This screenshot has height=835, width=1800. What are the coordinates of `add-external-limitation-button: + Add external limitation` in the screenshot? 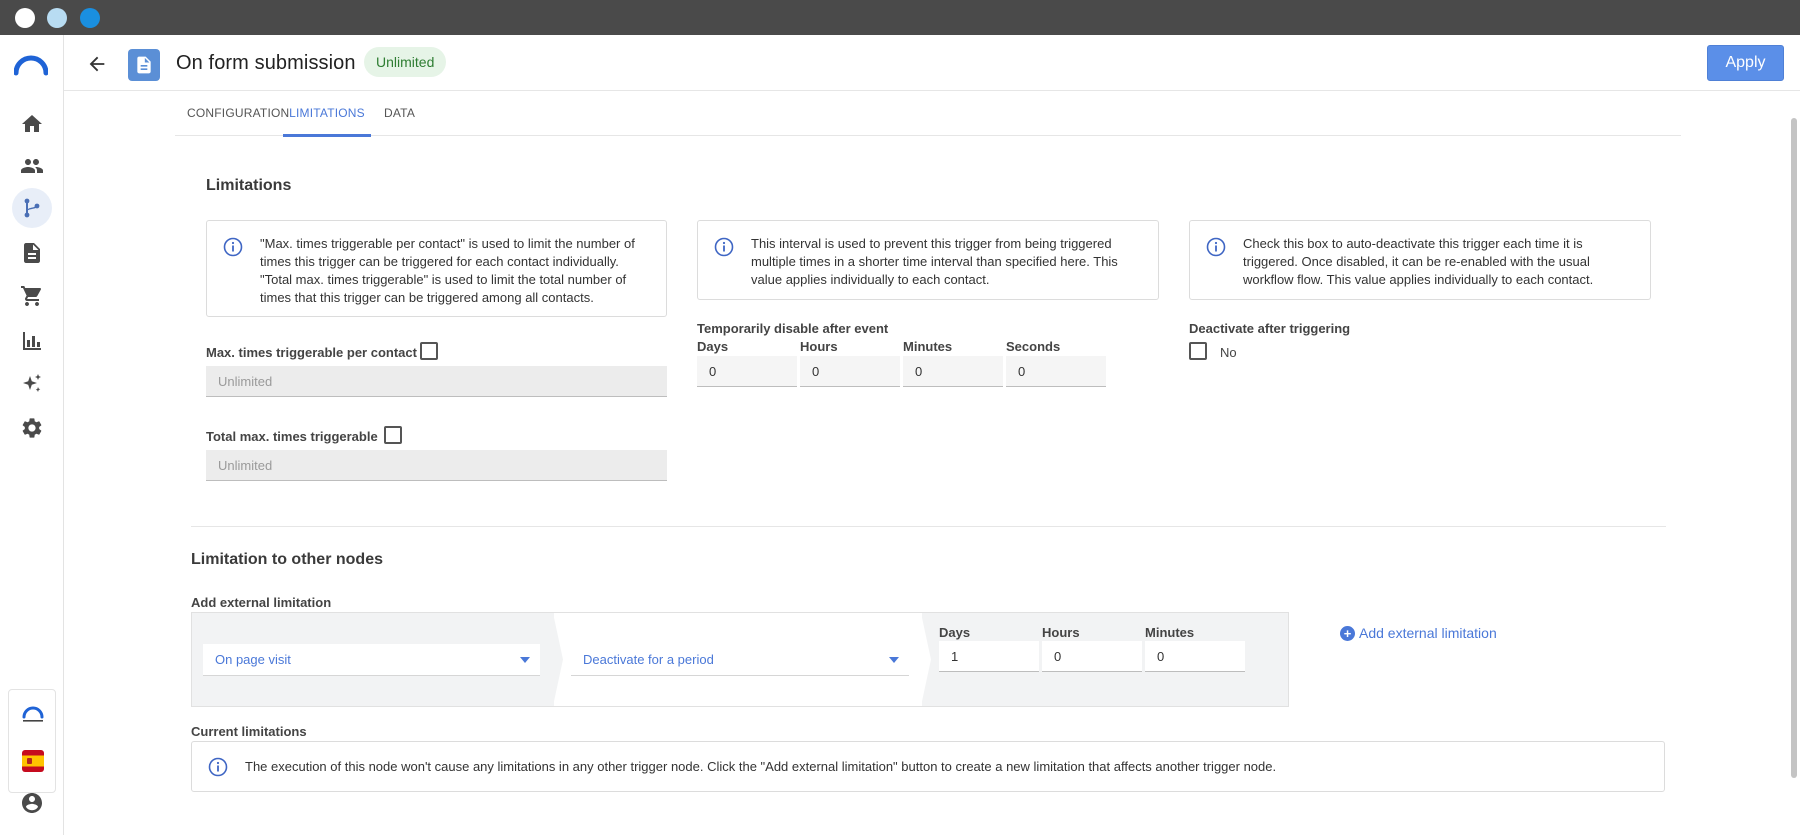 It's located at (1418, 633).